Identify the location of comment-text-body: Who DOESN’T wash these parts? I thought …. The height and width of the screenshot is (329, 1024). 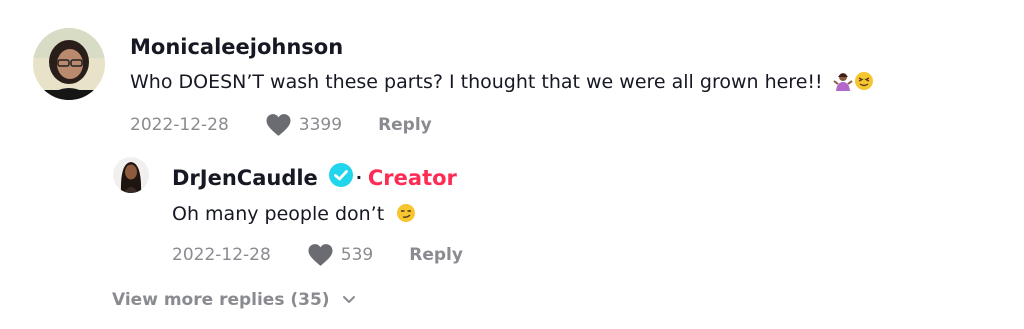
(476, 82).